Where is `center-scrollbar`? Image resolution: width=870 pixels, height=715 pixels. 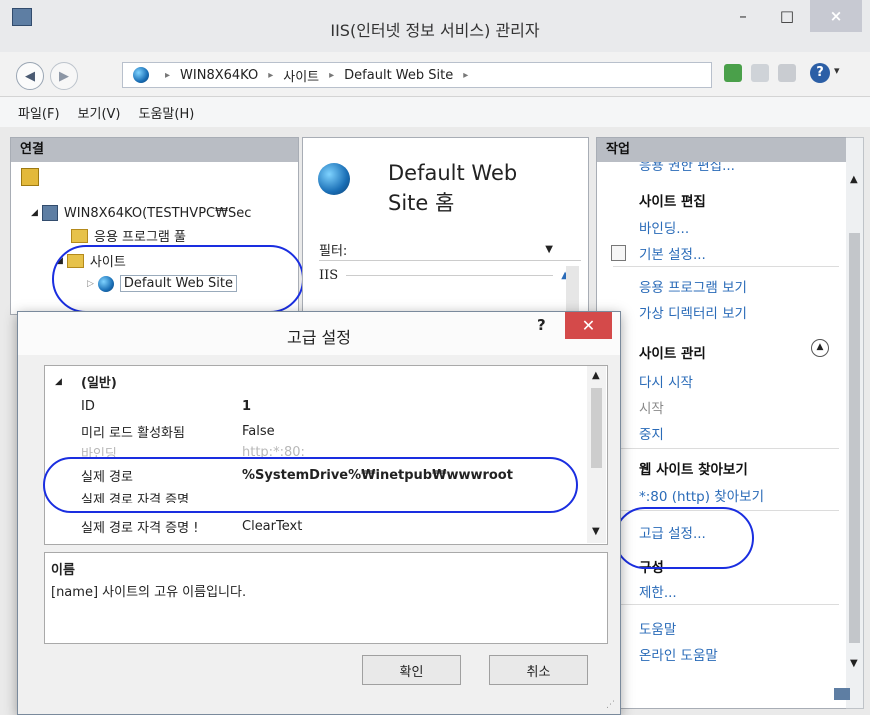
center-scrollbar is located at coordinates (572, 290).